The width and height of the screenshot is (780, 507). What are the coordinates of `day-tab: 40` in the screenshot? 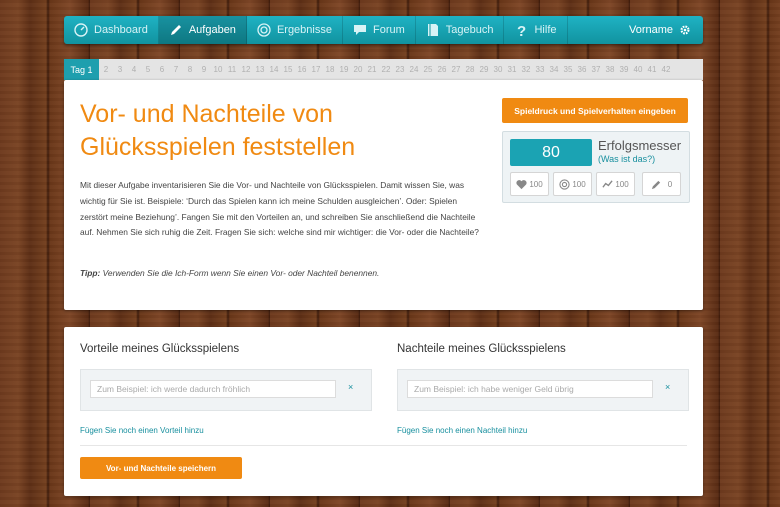 It's located at (638, 69).